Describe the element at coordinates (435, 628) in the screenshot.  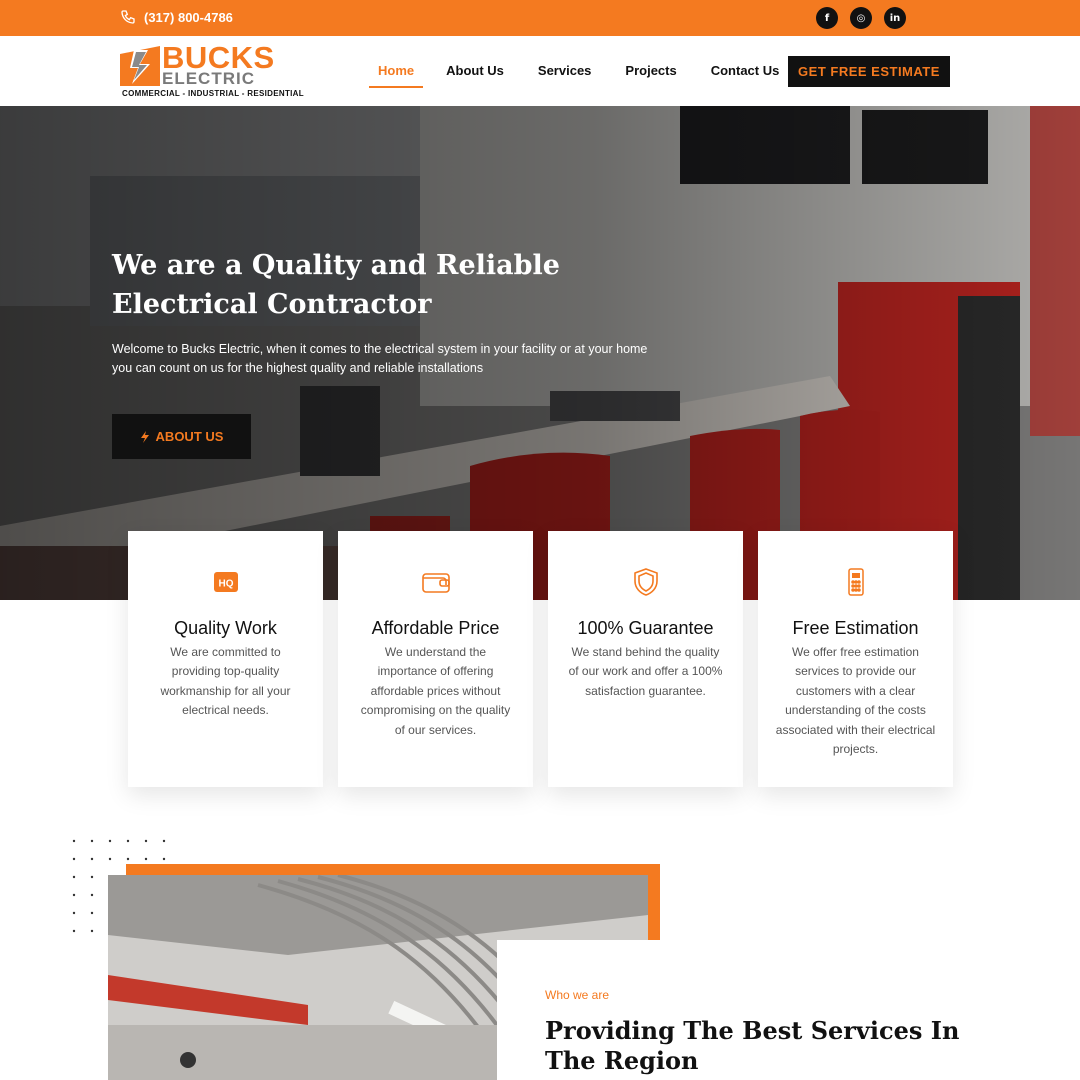
I see `feature-title: Affordable Price` at that location.